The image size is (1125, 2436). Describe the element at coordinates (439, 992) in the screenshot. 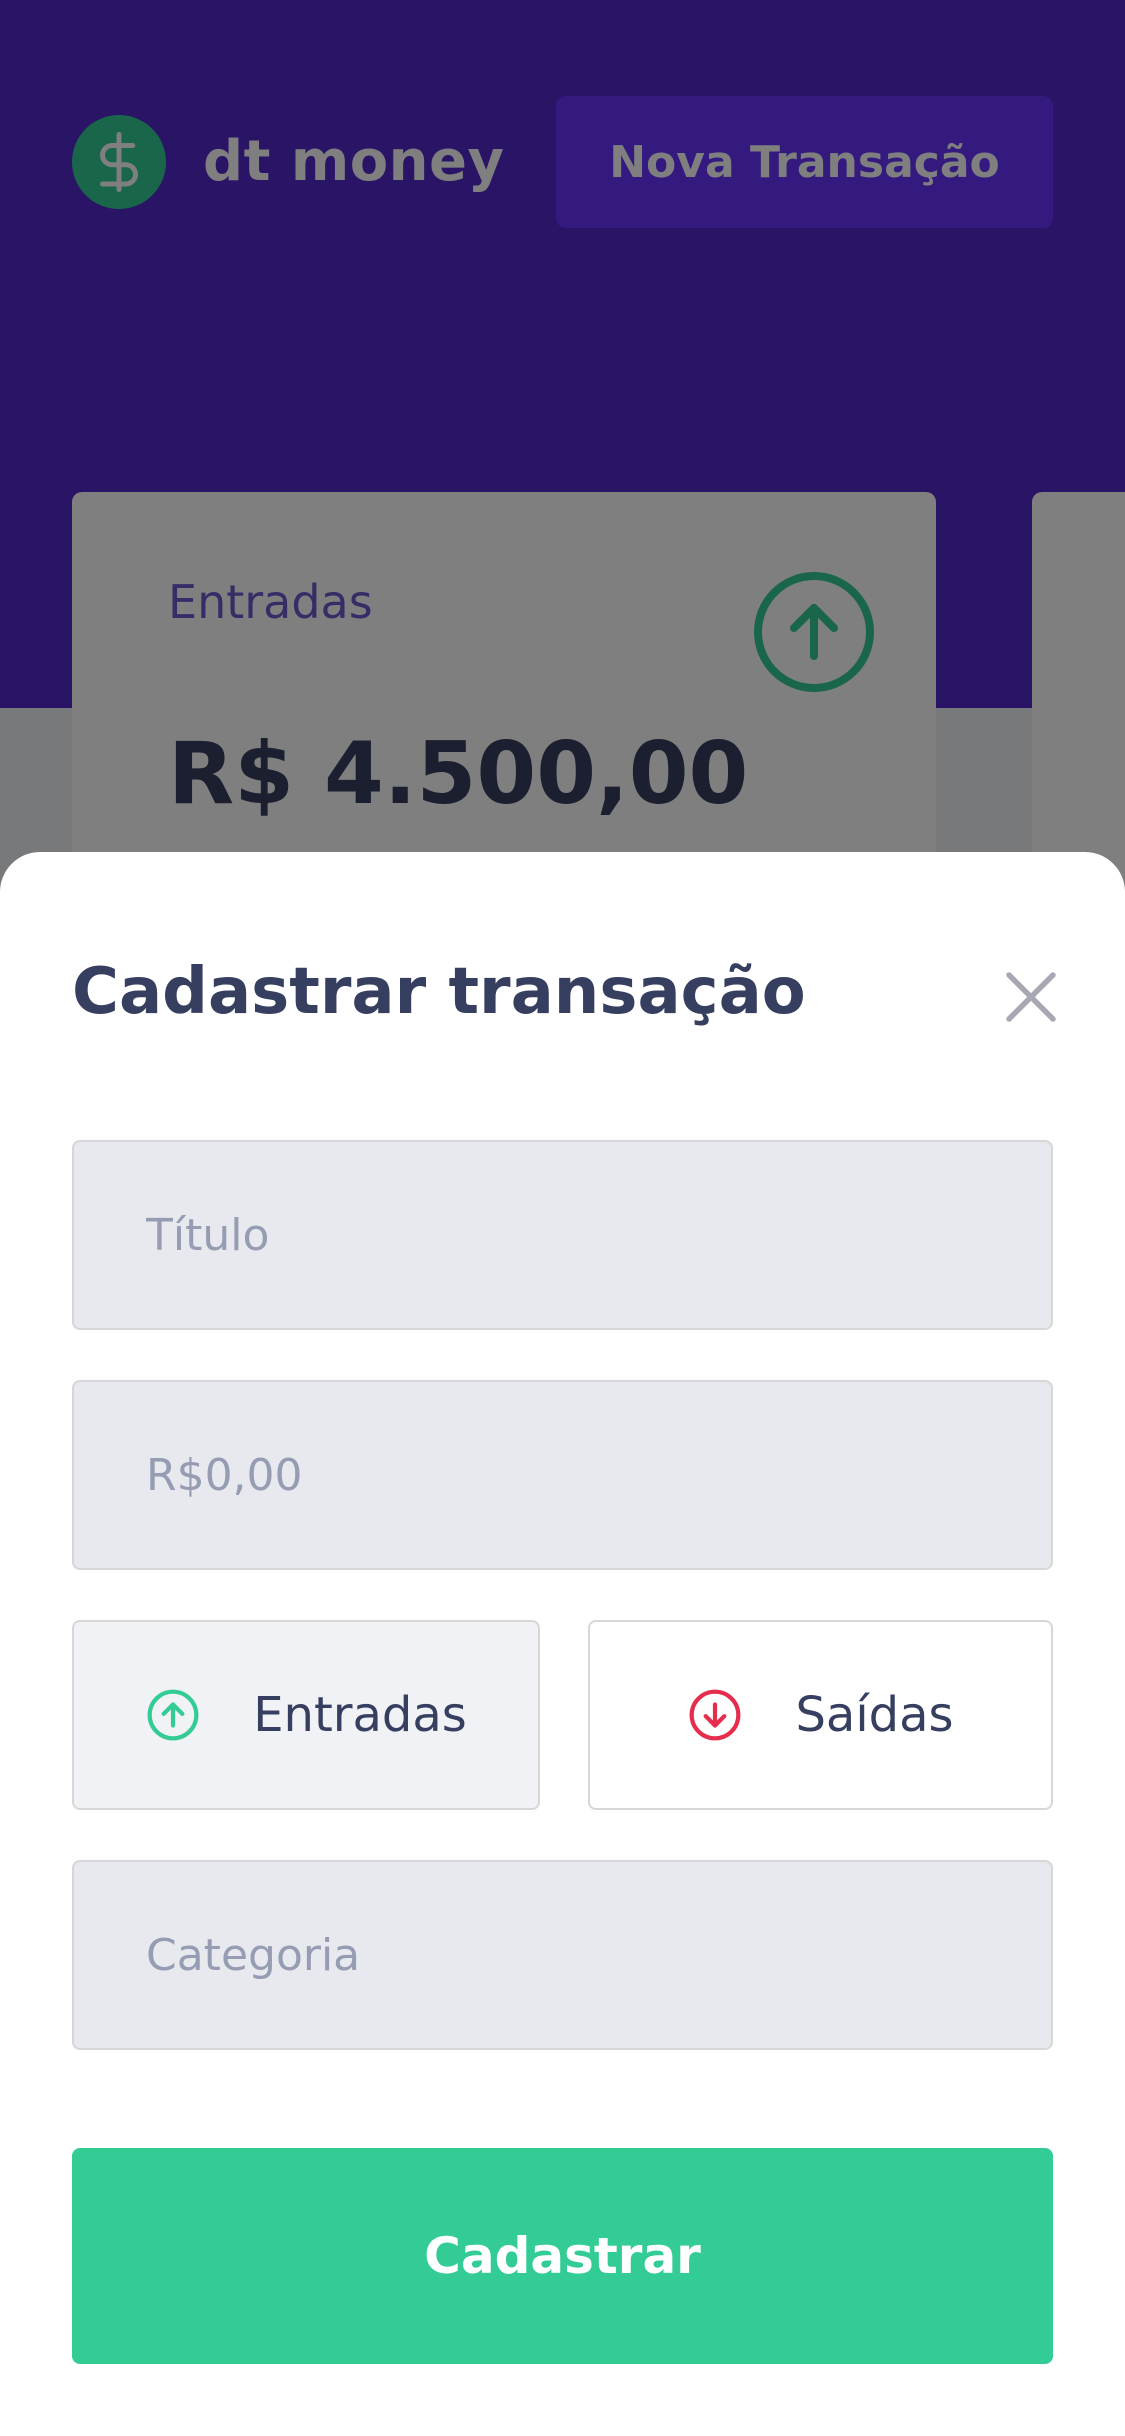

I see `modal-title: Cadastrar transação` at that location.